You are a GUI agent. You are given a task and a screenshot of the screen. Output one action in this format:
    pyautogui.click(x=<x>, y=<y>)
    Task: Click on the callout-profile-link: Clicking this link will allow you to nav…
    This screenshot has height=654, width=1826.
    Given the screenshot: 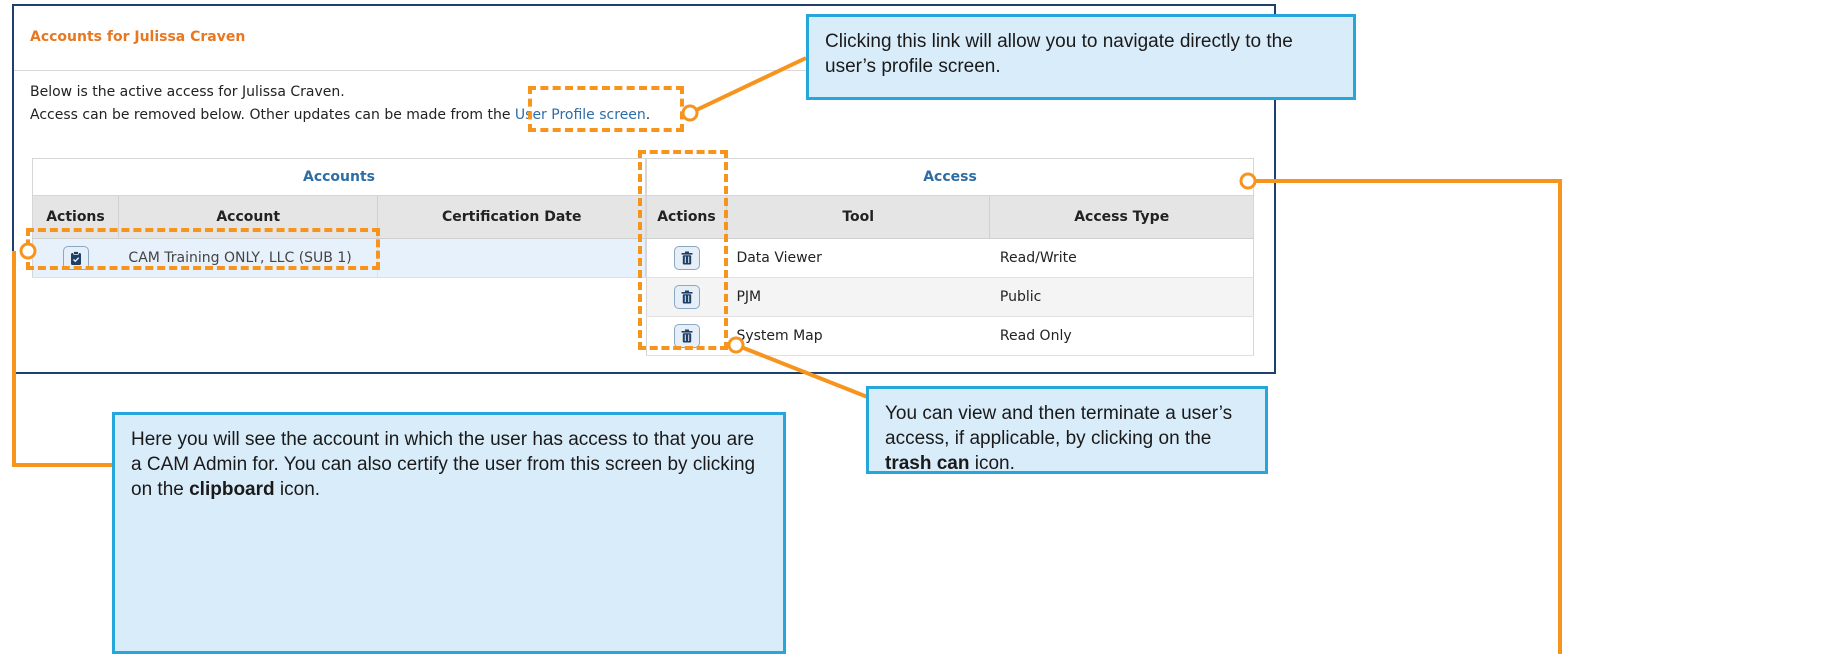 What is the action you would take?
    pyautogui.click(x=1081, y=57)
    